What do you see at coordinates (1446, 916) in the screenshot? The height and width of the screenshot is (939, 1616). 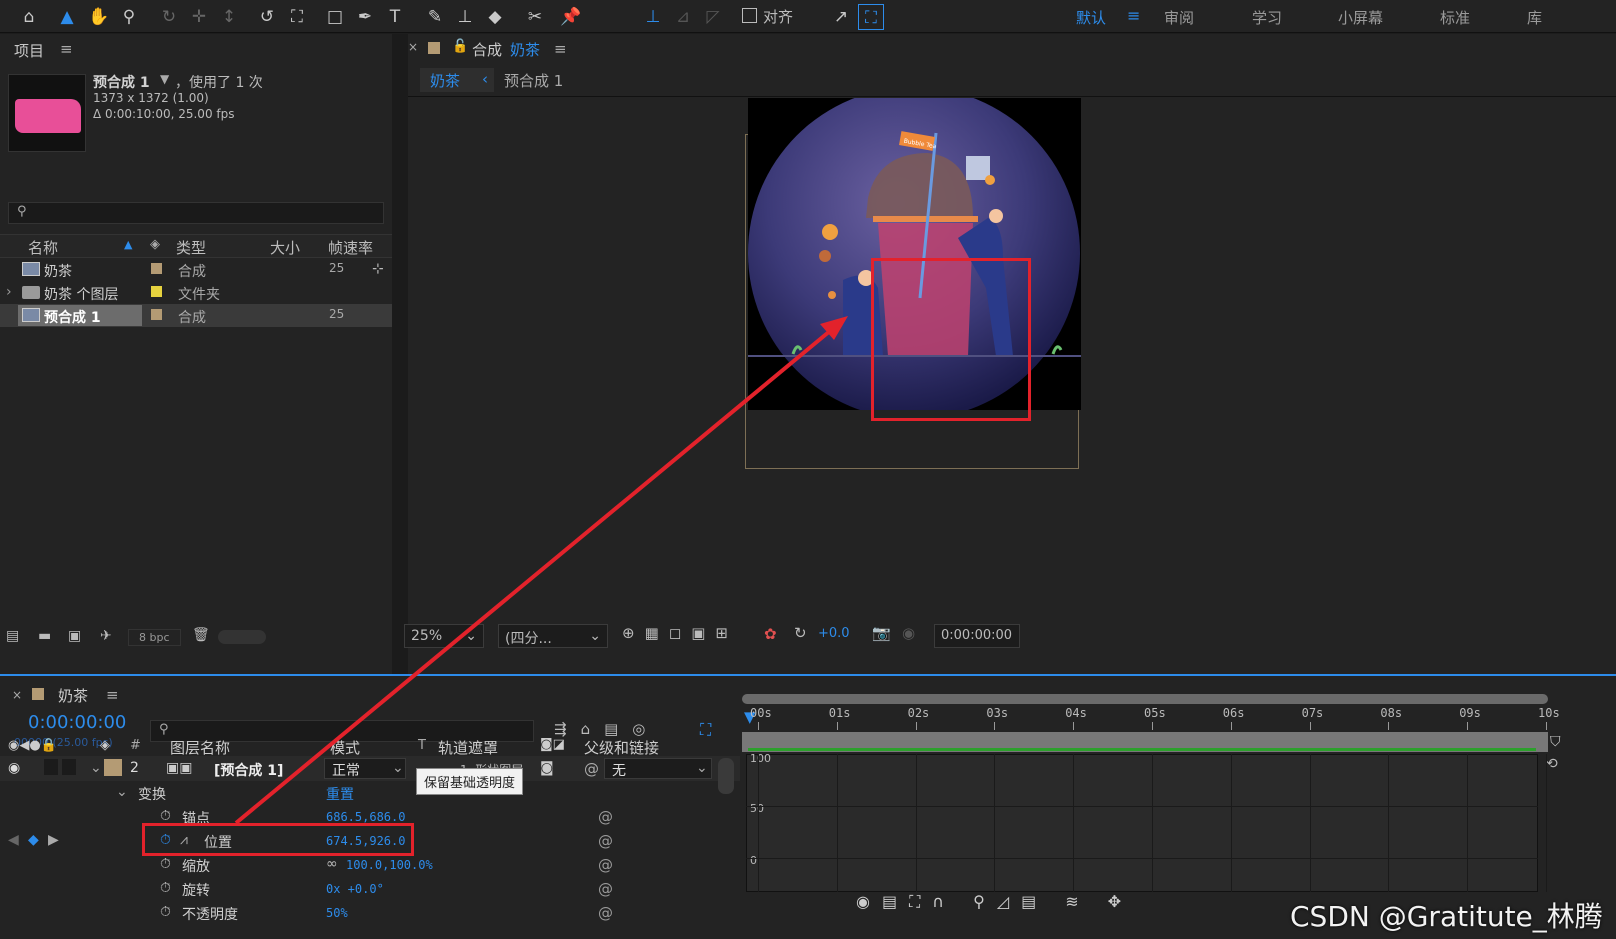 I see `watermark: CSDN @Gratitute_林腾` at bounding box center [1446, 916].